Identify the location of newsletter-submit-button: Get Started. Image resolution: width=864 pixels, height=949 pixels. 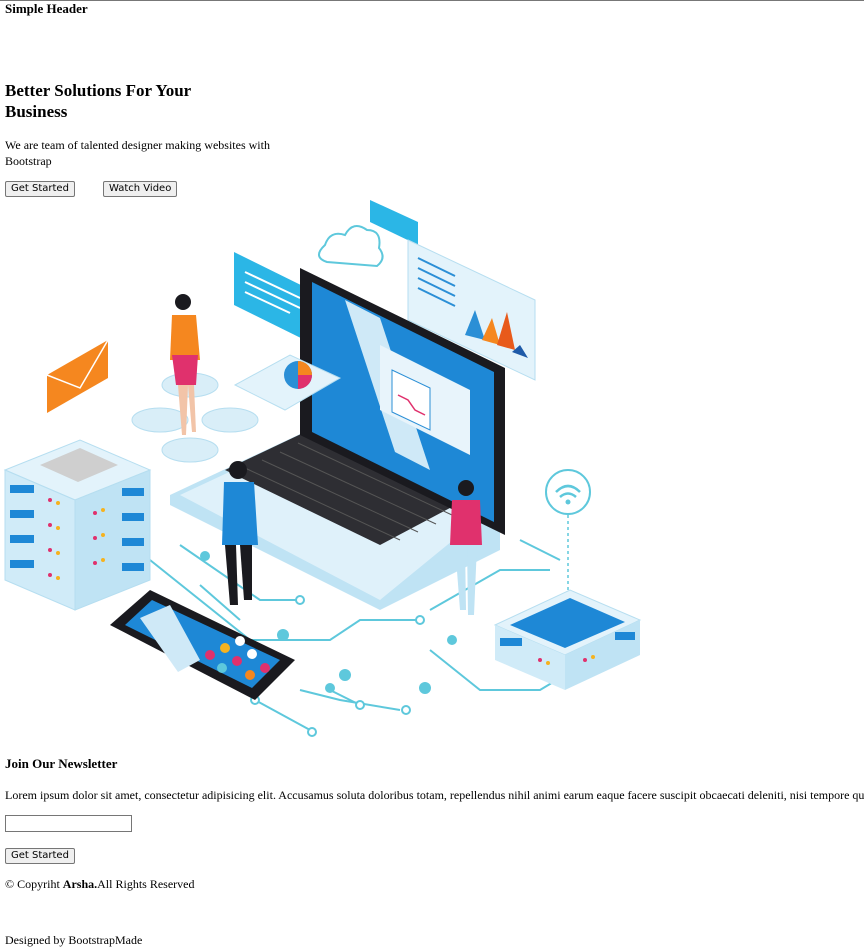
(40, 856).